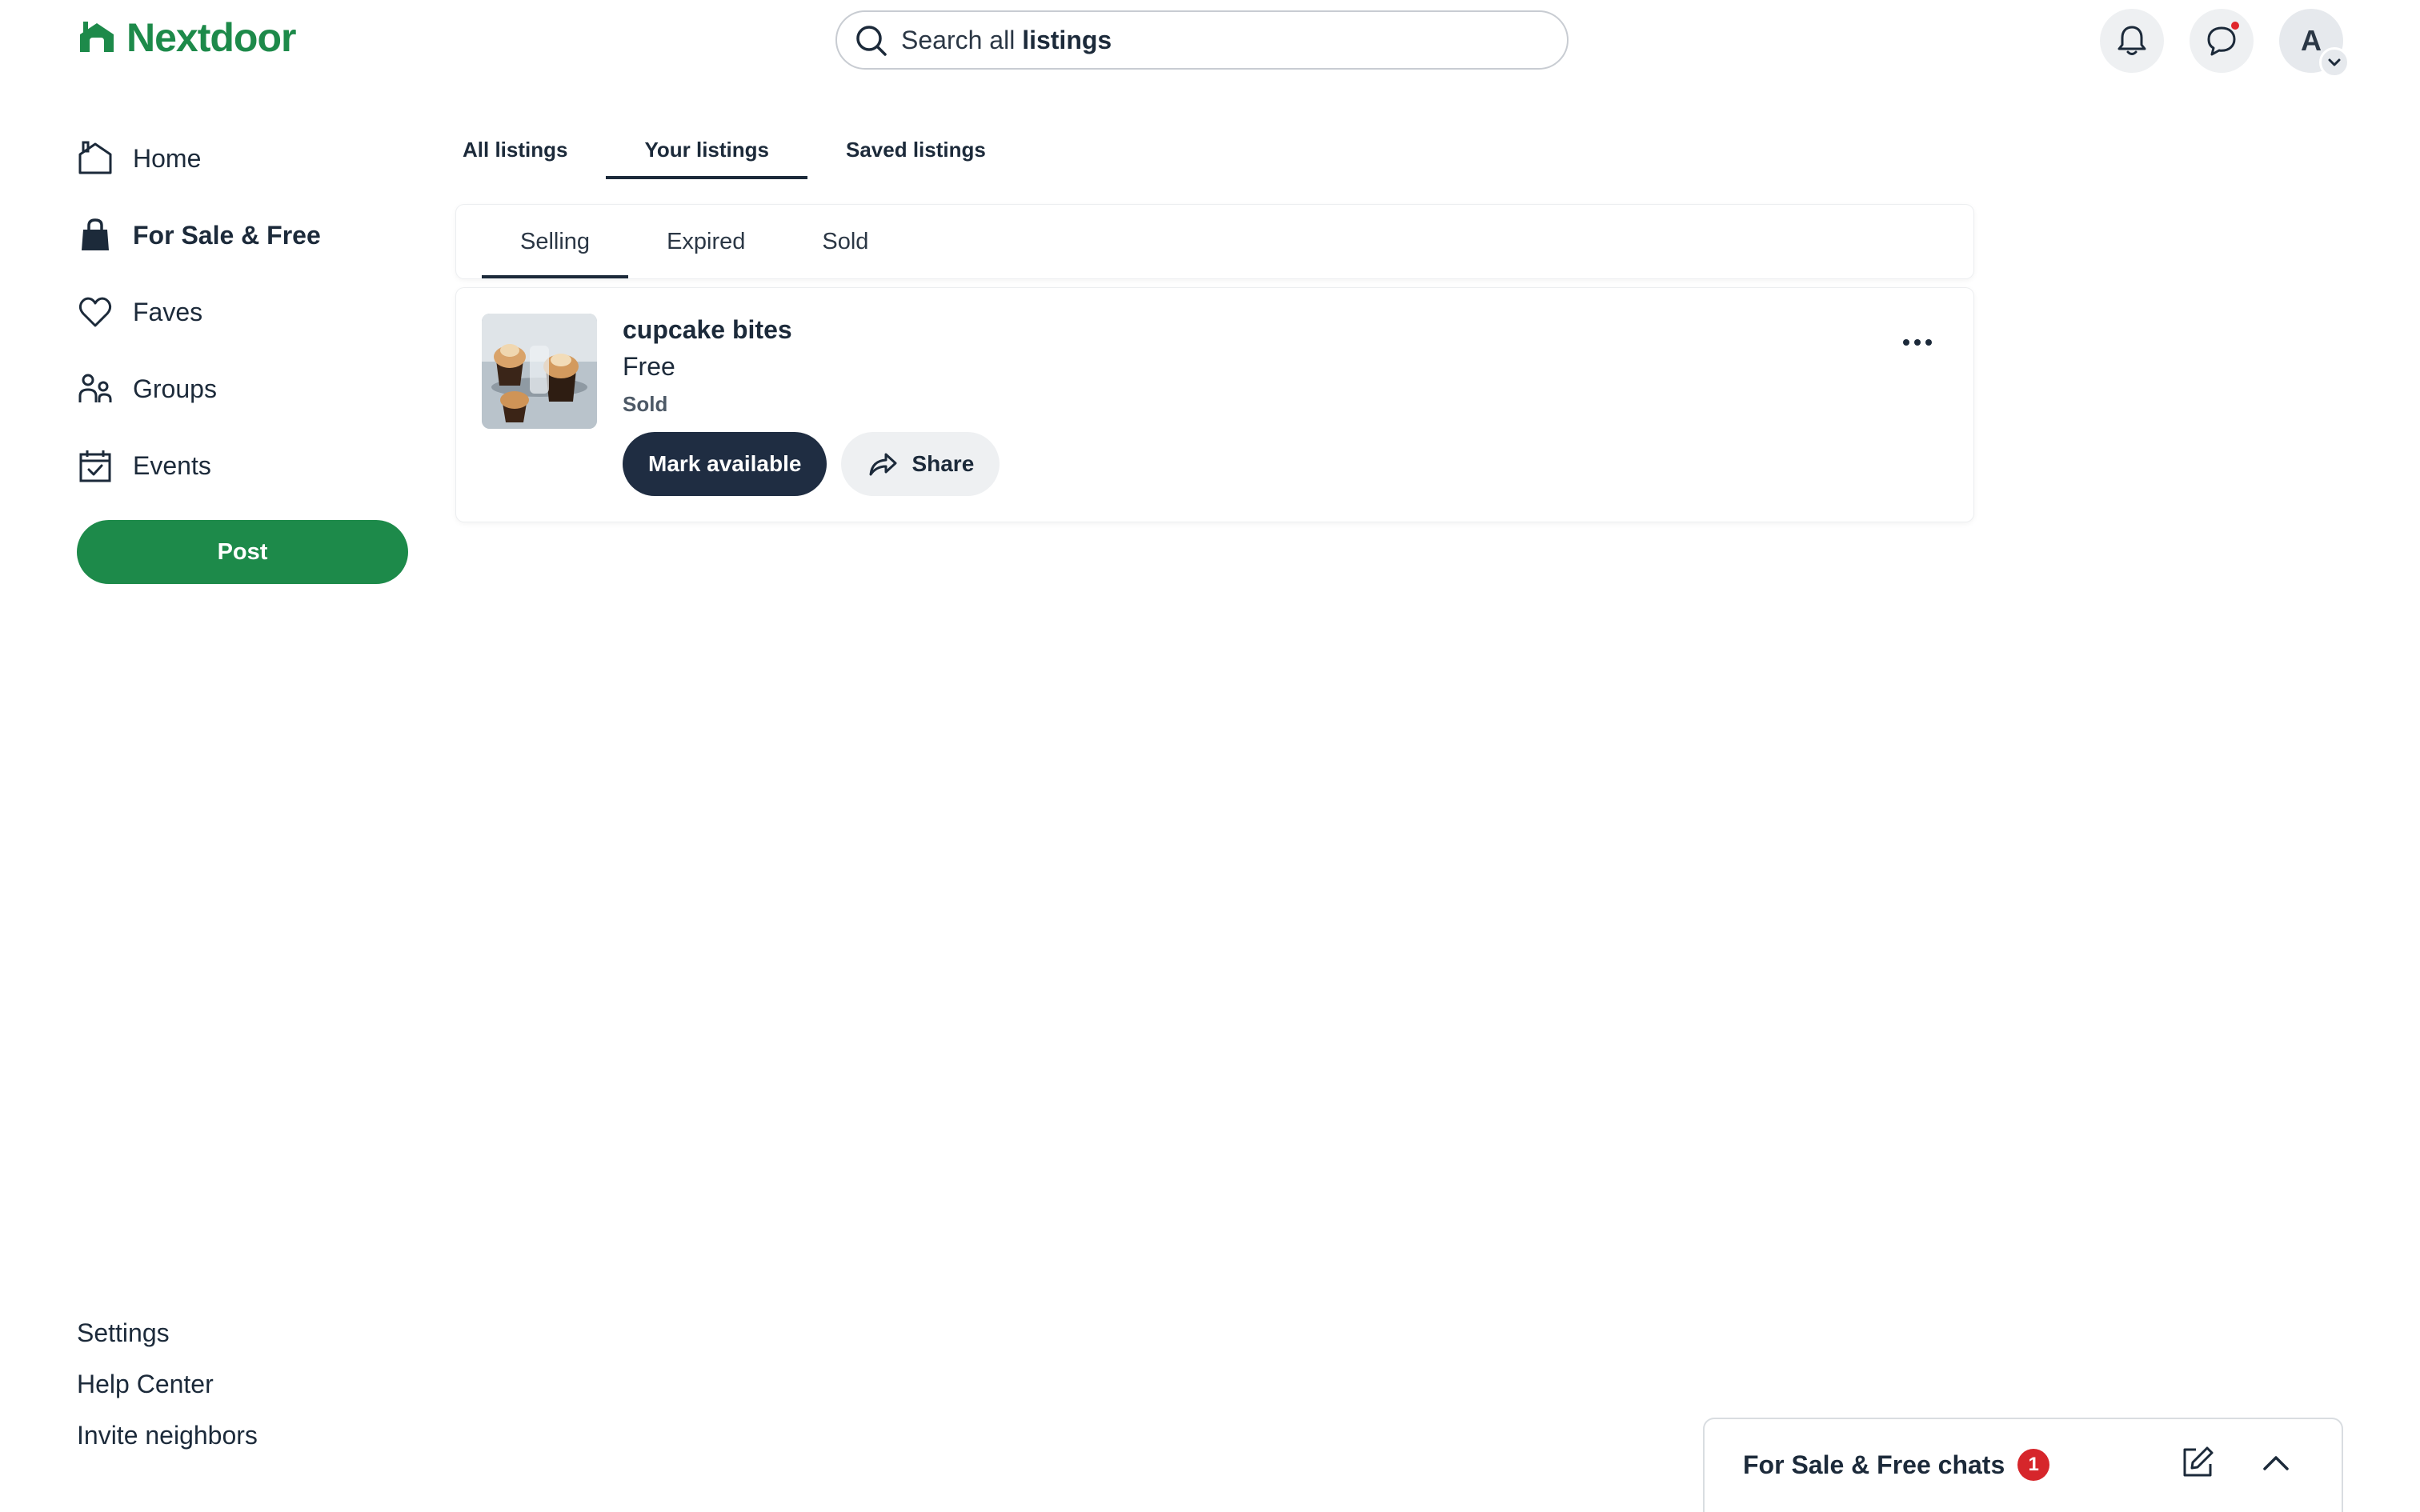 Image resolution: width=2420 pixels, height=1512 pixels. What do you see at coordinates (245, 158) in the screenshot?
I see `sidebar-item-home: Home` at bounding box center [245, 158].